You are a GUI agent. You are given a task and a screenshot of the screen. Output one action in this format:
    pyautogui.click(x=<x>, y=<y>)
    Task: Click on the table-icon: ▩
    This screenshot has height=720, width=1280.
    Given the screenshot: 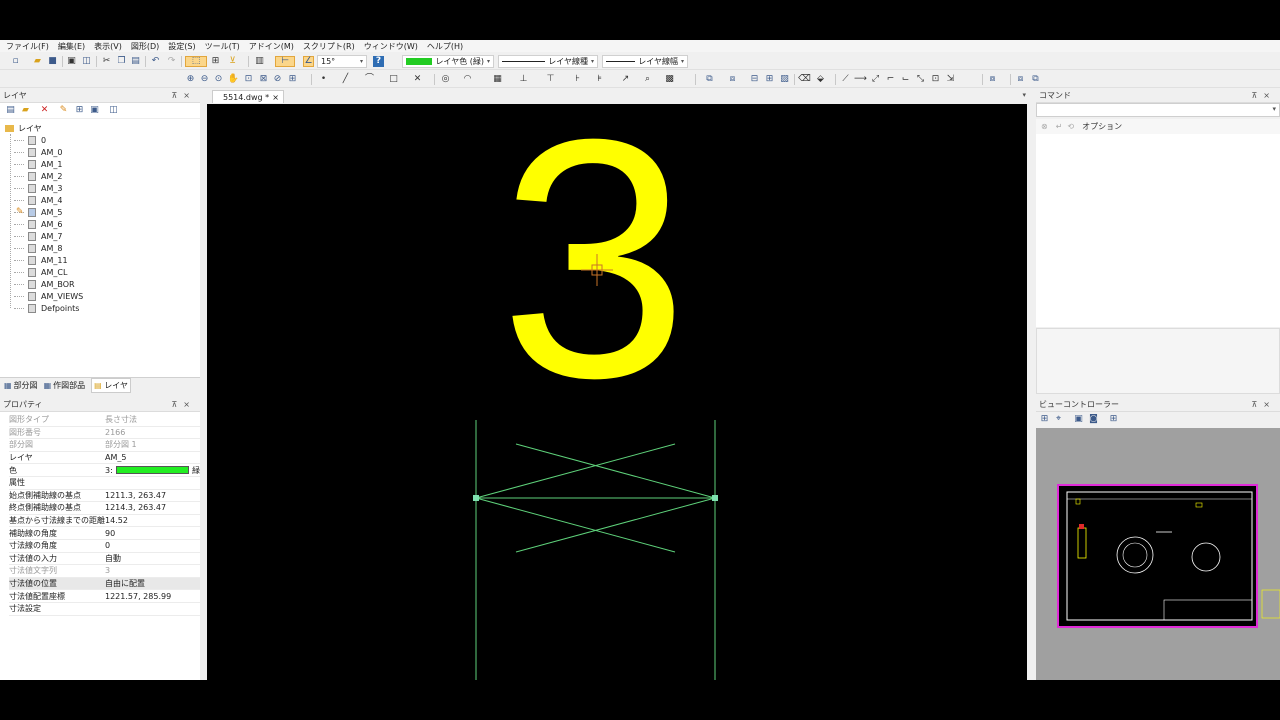 What is the action you would take?
    pyautogui.click(x=669, y=79)
    